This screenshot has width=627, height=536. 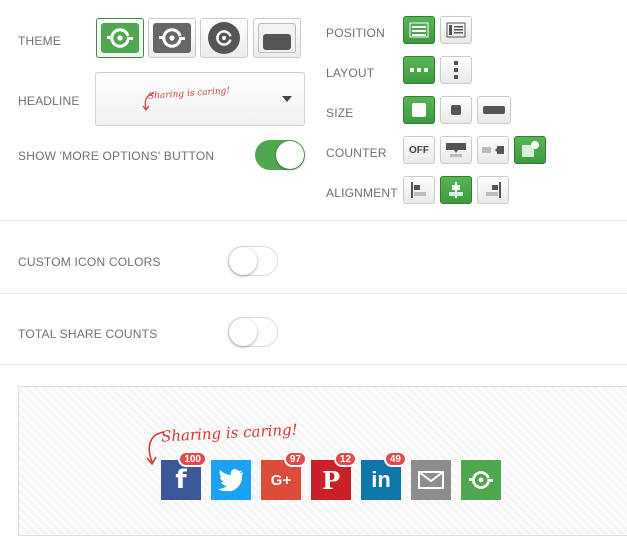 I want to click on align-right-icon, so click(x=493, y=190).